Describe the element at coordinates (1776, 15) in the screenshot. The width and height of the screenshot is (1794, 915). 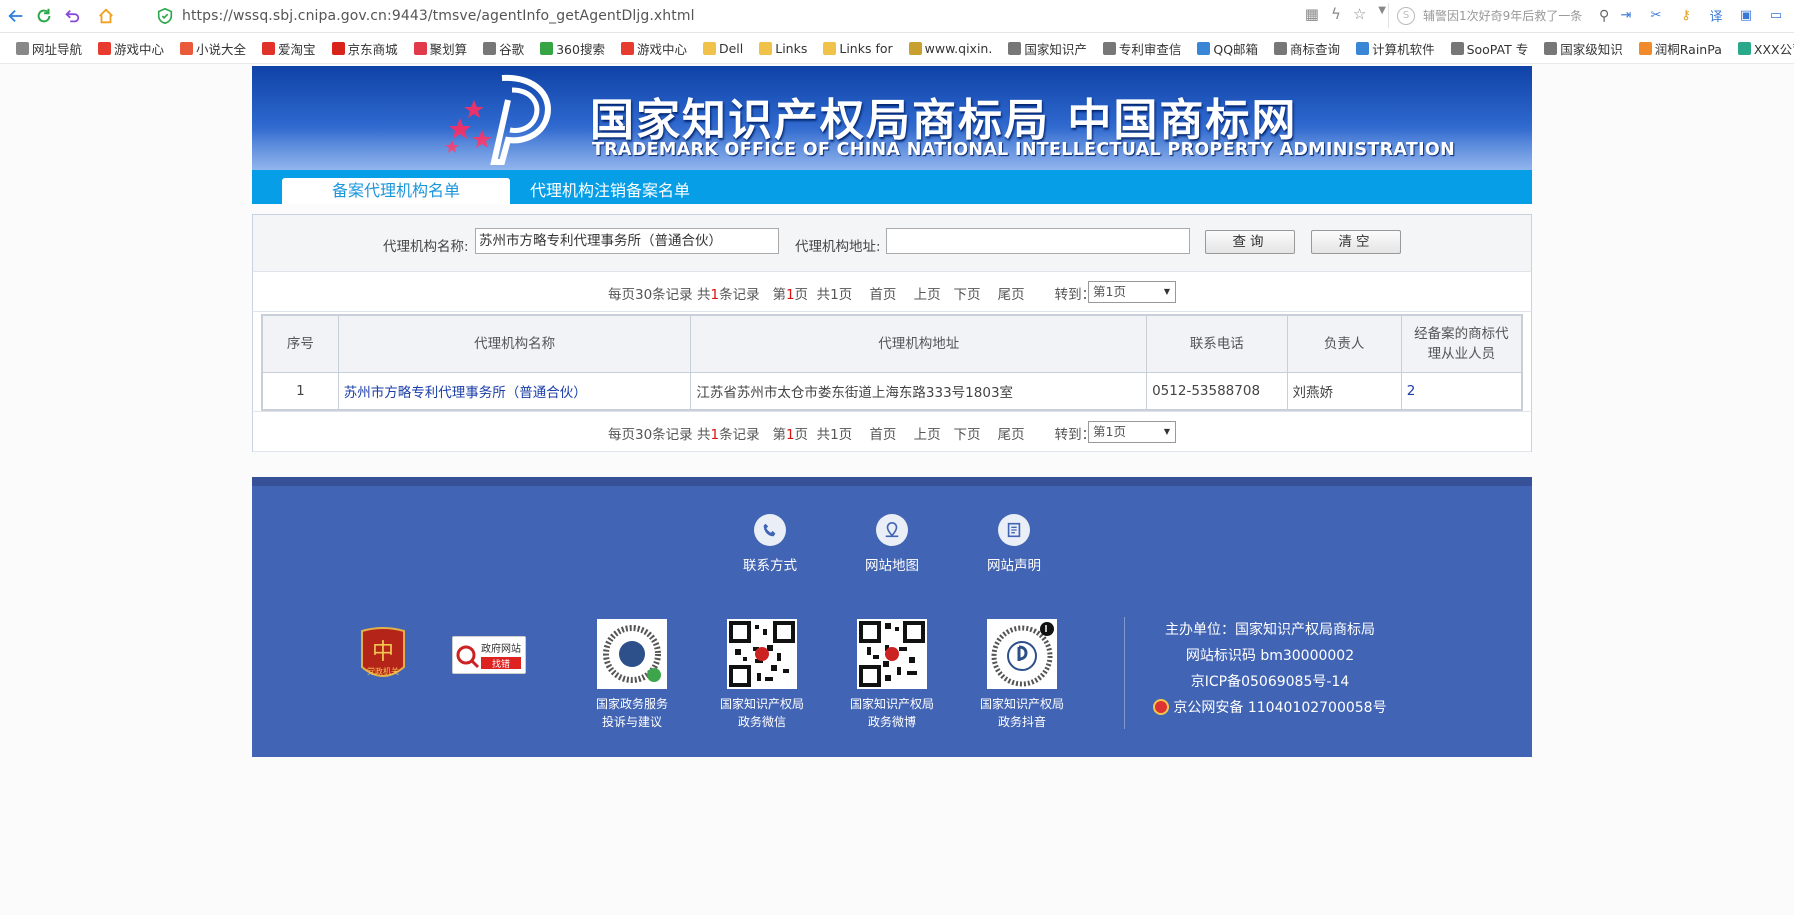
I see `chat-icon: ▭` at that location.